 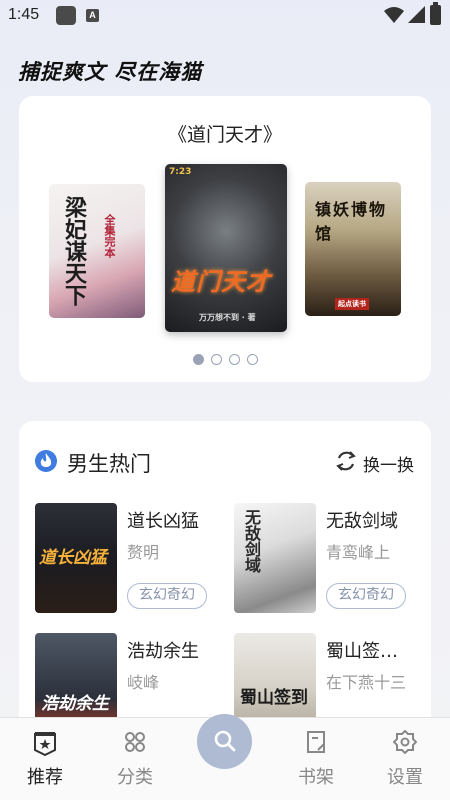 What do you see at coordinates (24, 14) in the screenshot?
I see `status-time: 1:45` at bounding box center [24, 14].